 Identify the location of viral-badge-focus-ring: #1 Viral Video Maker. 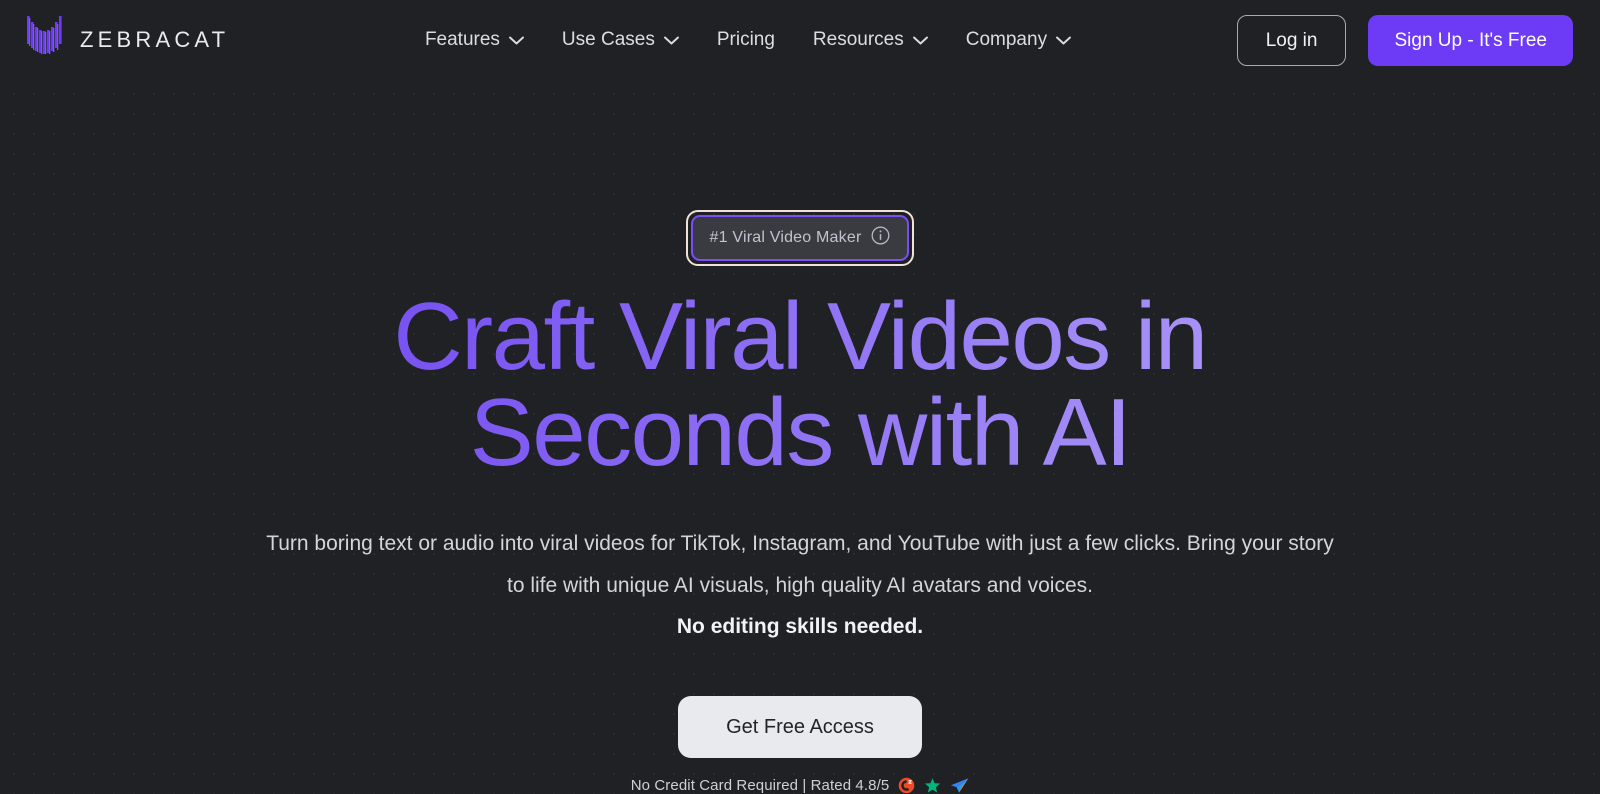
(800, 238).